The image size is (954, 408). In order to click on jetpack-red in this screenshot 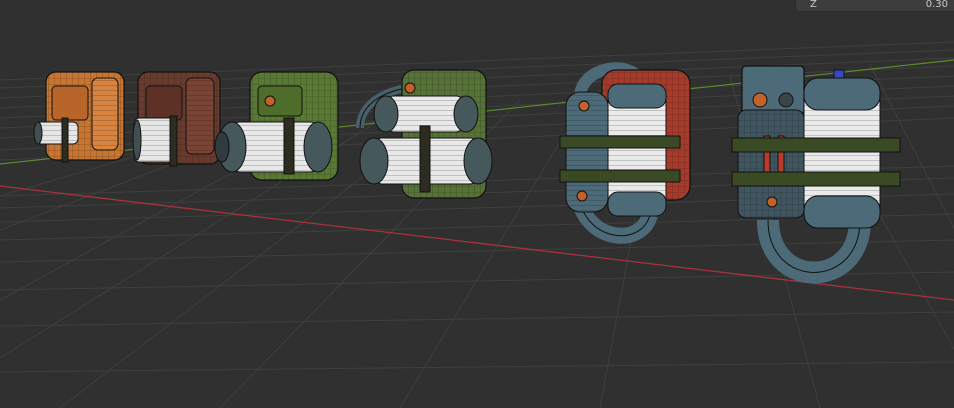, I will do `click(625, 153)`.